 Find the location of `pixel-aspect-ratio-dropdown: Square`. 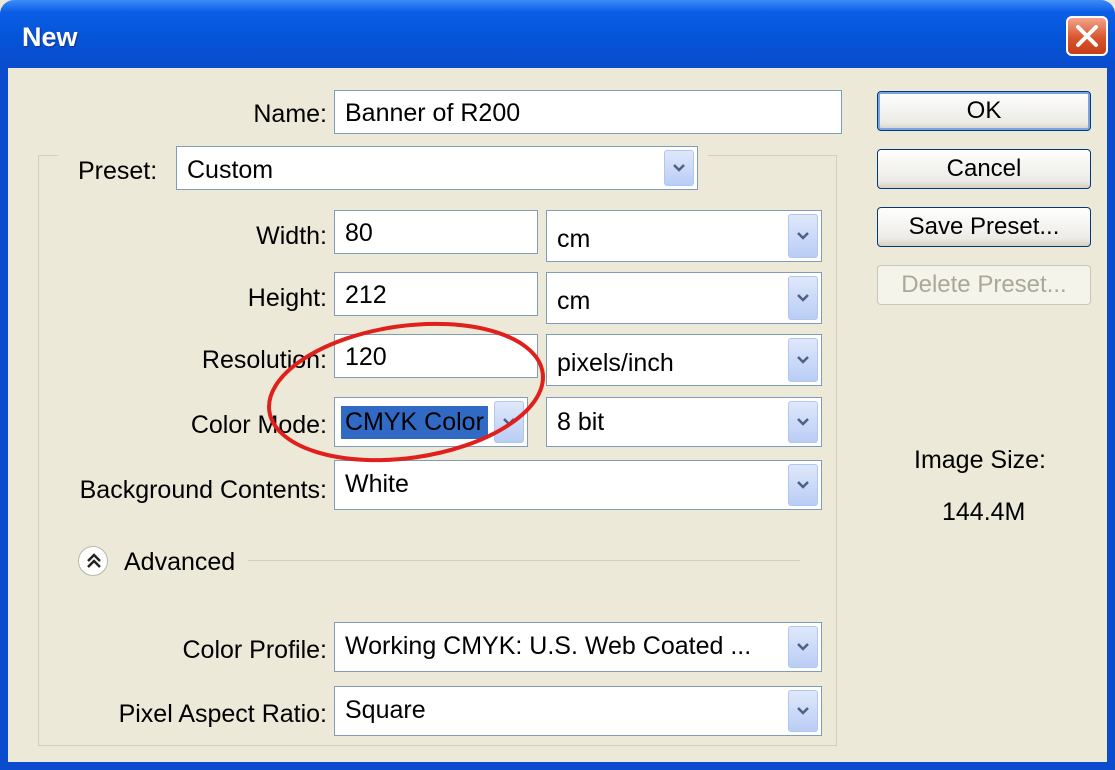

pixel-aspect-ratio-dropdown: Square is located at coordinates (578, 711).